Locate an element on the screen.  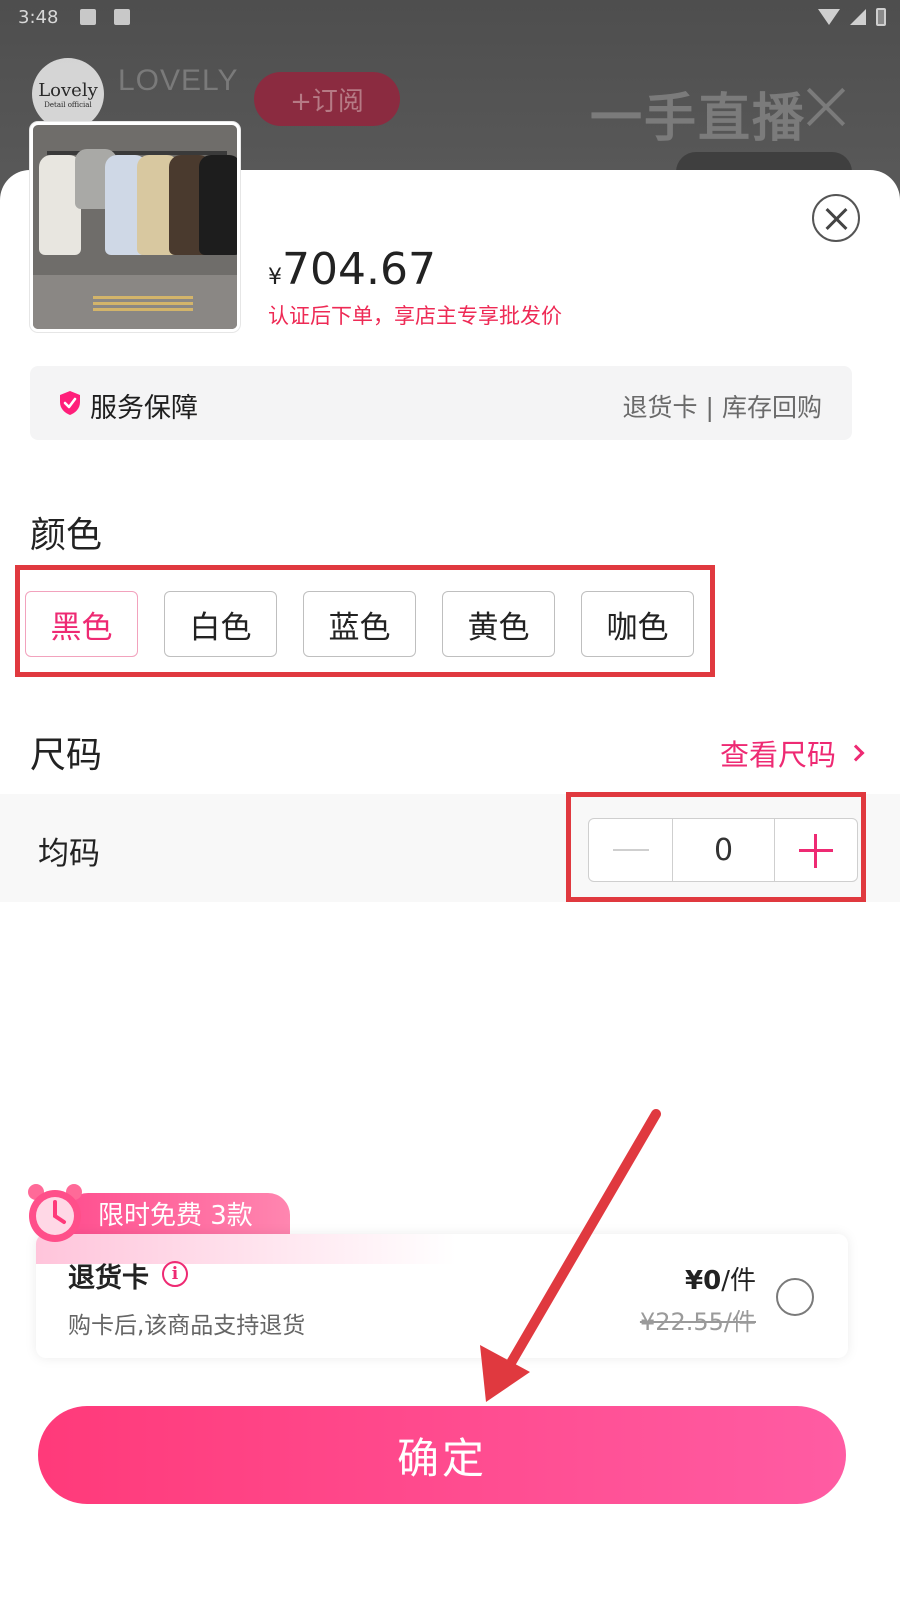
return-card-price: ¥0/件 is located at coordinates (720, 1278).